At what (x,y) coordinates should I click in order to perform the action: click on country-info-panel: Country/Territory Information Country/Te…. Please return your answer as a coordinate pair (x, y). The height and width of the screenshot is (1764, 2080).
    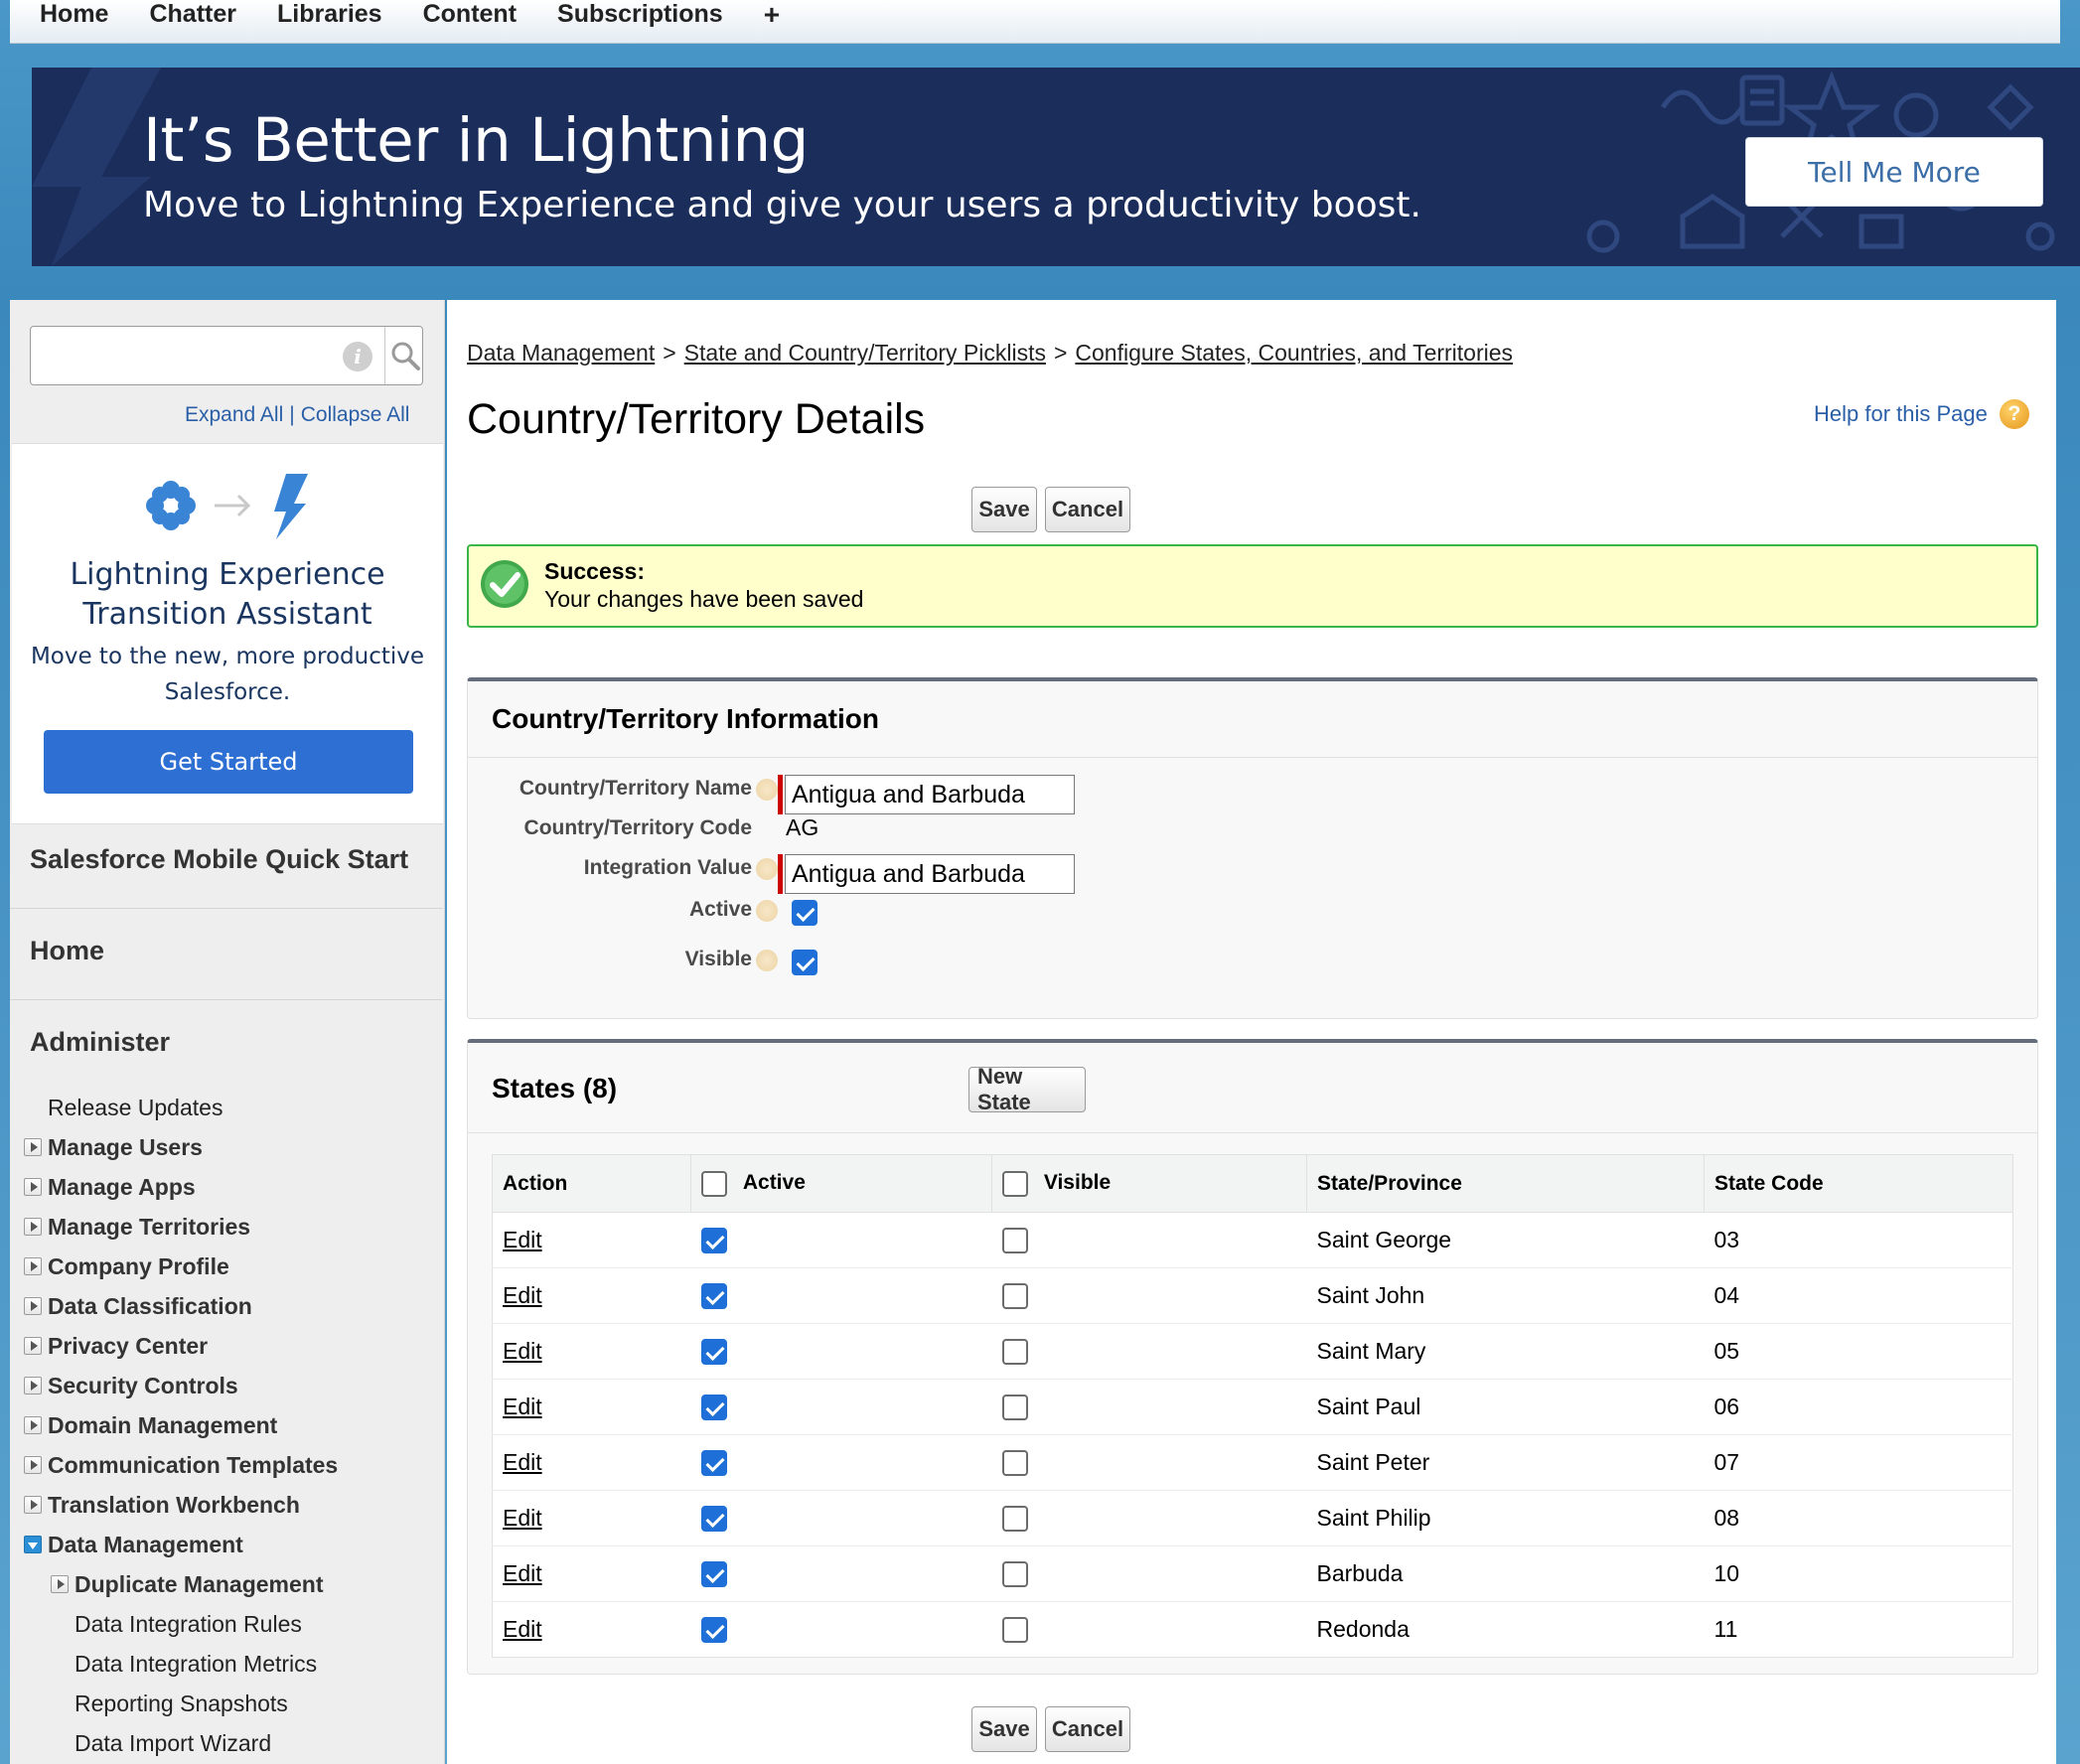
    Looking at the image, I should click on (1252, 848).